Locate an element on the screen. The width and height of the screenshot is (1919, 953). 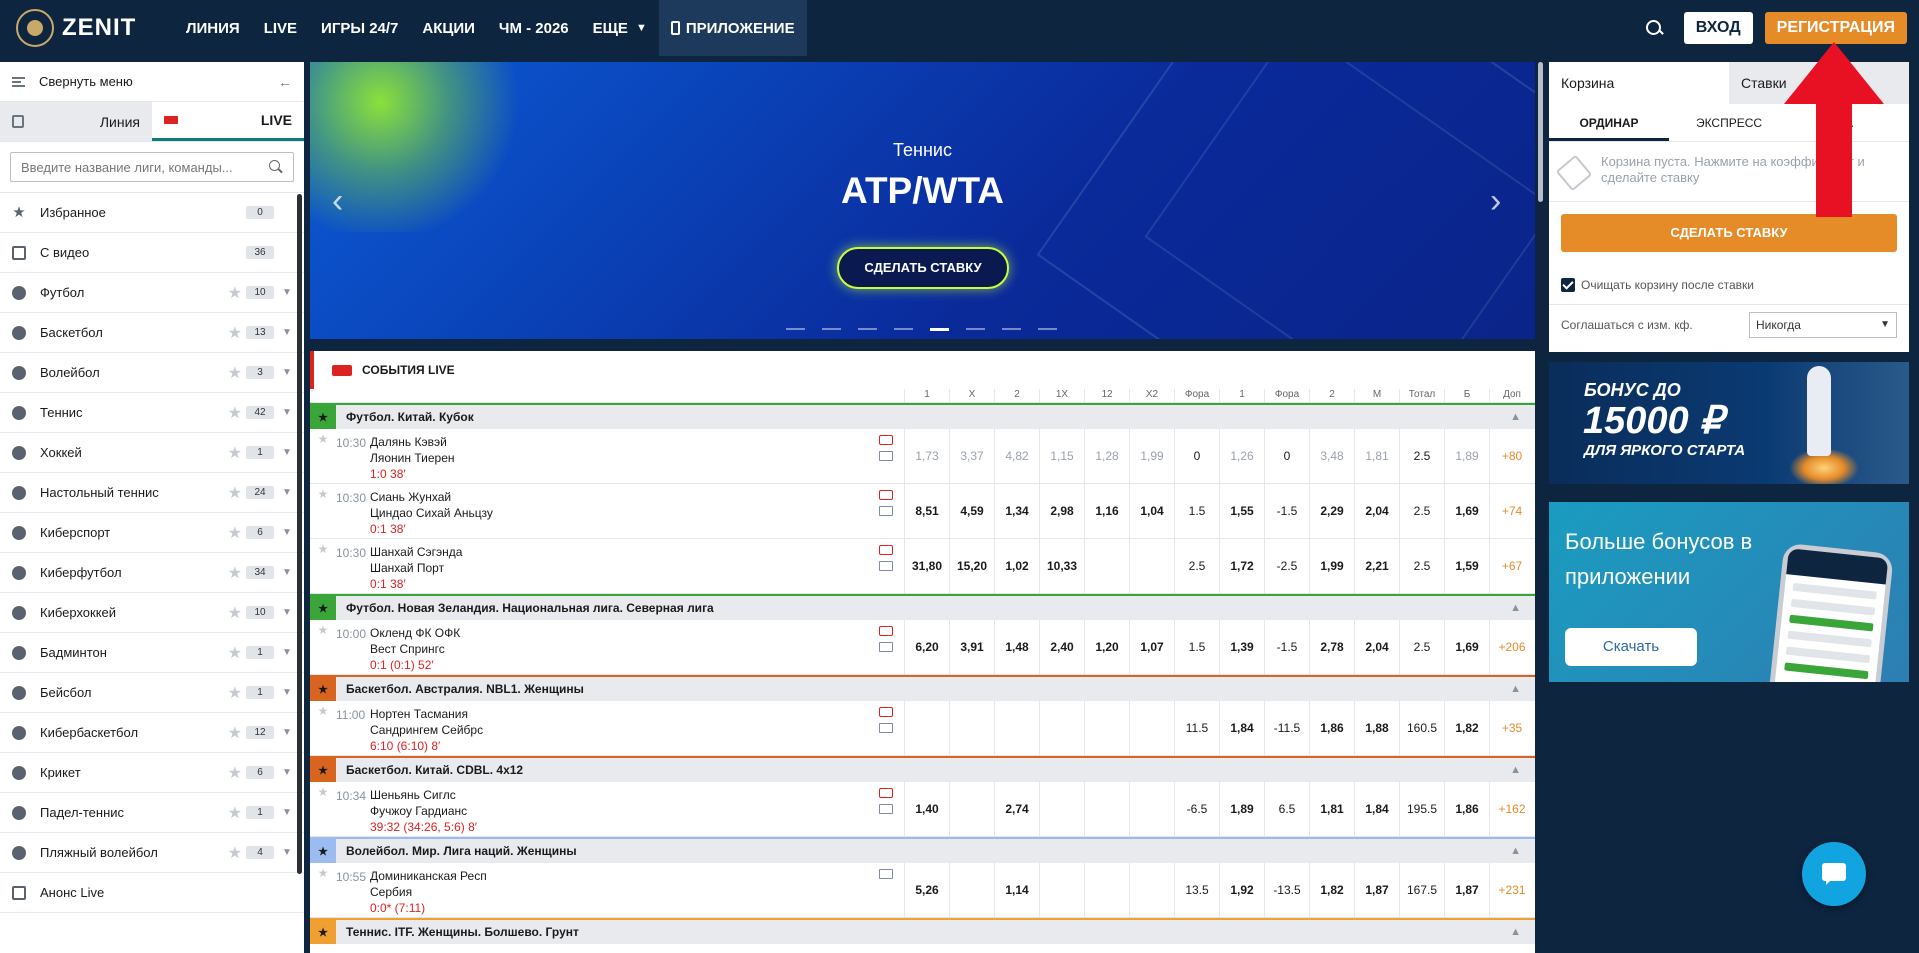
odds-cell: +35 is located at coordinates (1511, 728).